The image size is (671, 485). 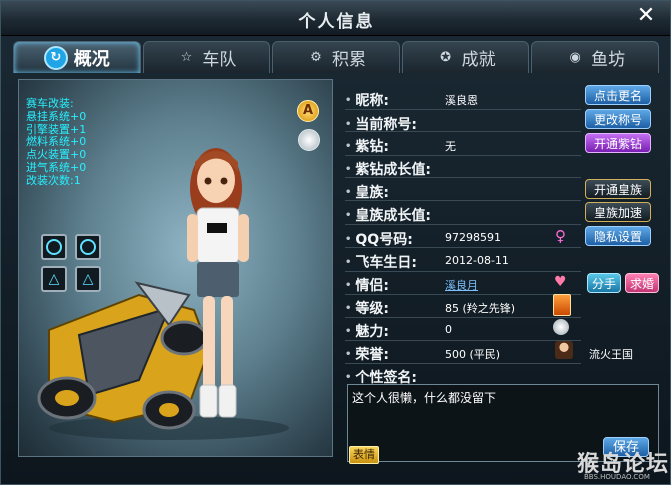 I want to click on open-clan-button: 开通皇族, so click(x=618, y=189).